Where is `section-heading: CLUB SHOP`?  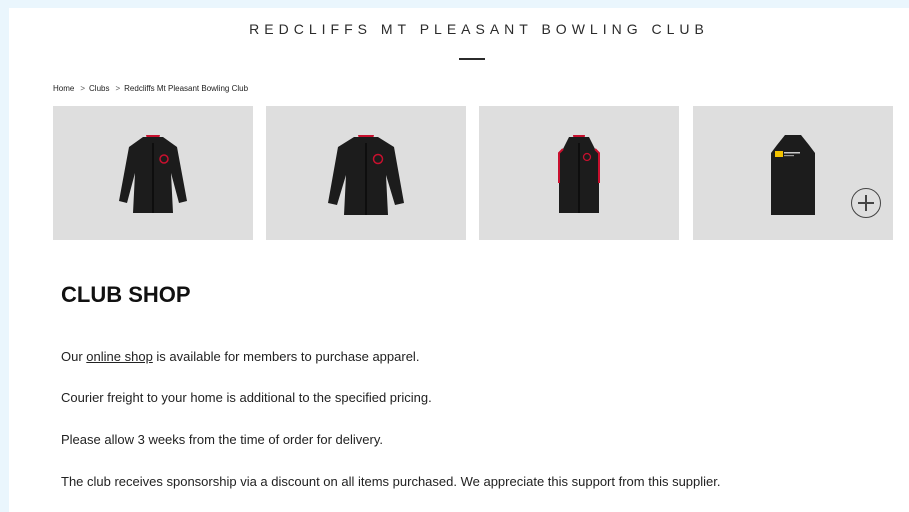
section-heading: CLUB SHOP is located at coordinates (126, 294).